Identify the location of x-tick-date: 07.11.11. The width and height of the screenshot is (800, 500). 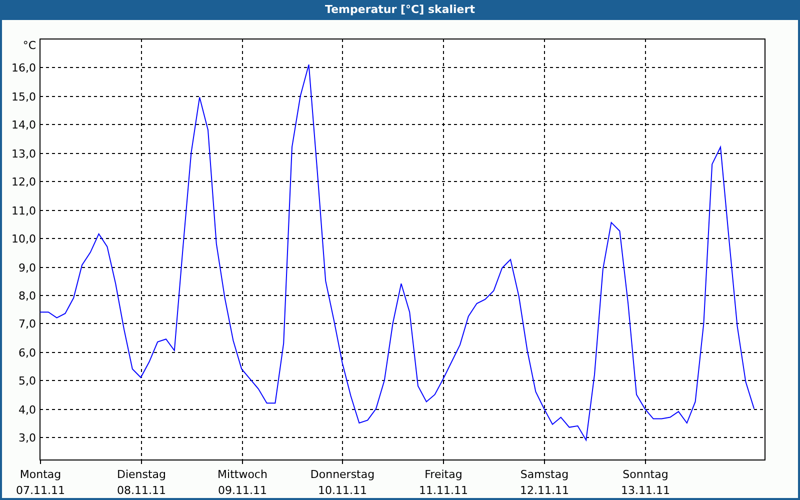
(40, 490).